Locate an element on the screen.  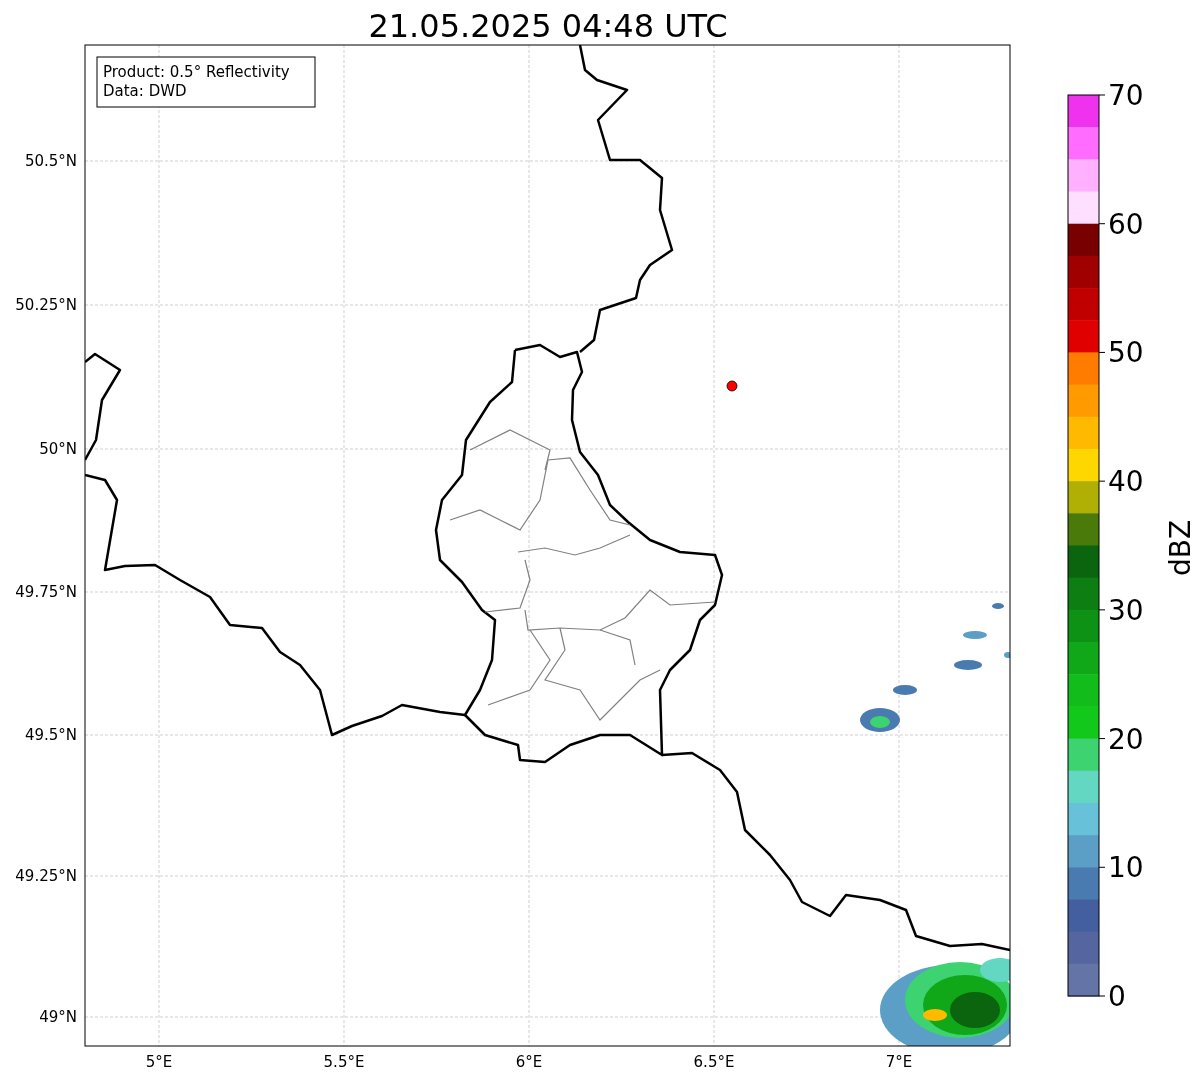
latitude-label: 50.25°N is located at coordinates (46, 305).